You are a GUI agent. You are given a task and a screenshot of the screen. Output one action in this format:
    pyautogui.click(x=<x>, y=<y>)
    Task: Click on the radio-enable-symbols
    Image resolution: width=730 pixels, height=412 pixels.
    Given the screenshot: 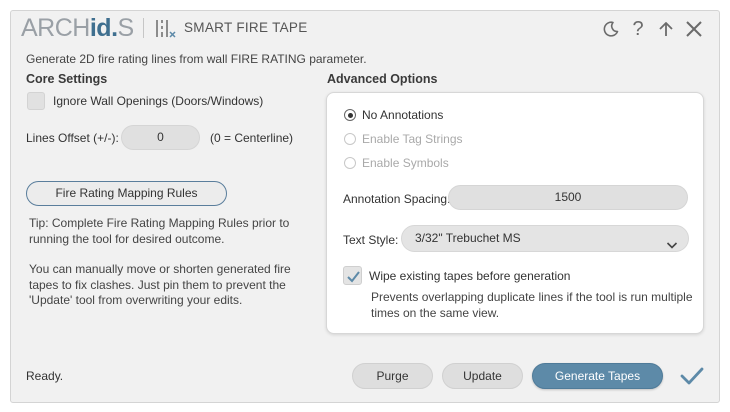 What is the action you would take?
    pyautogui.click(x=350, y=163)
    